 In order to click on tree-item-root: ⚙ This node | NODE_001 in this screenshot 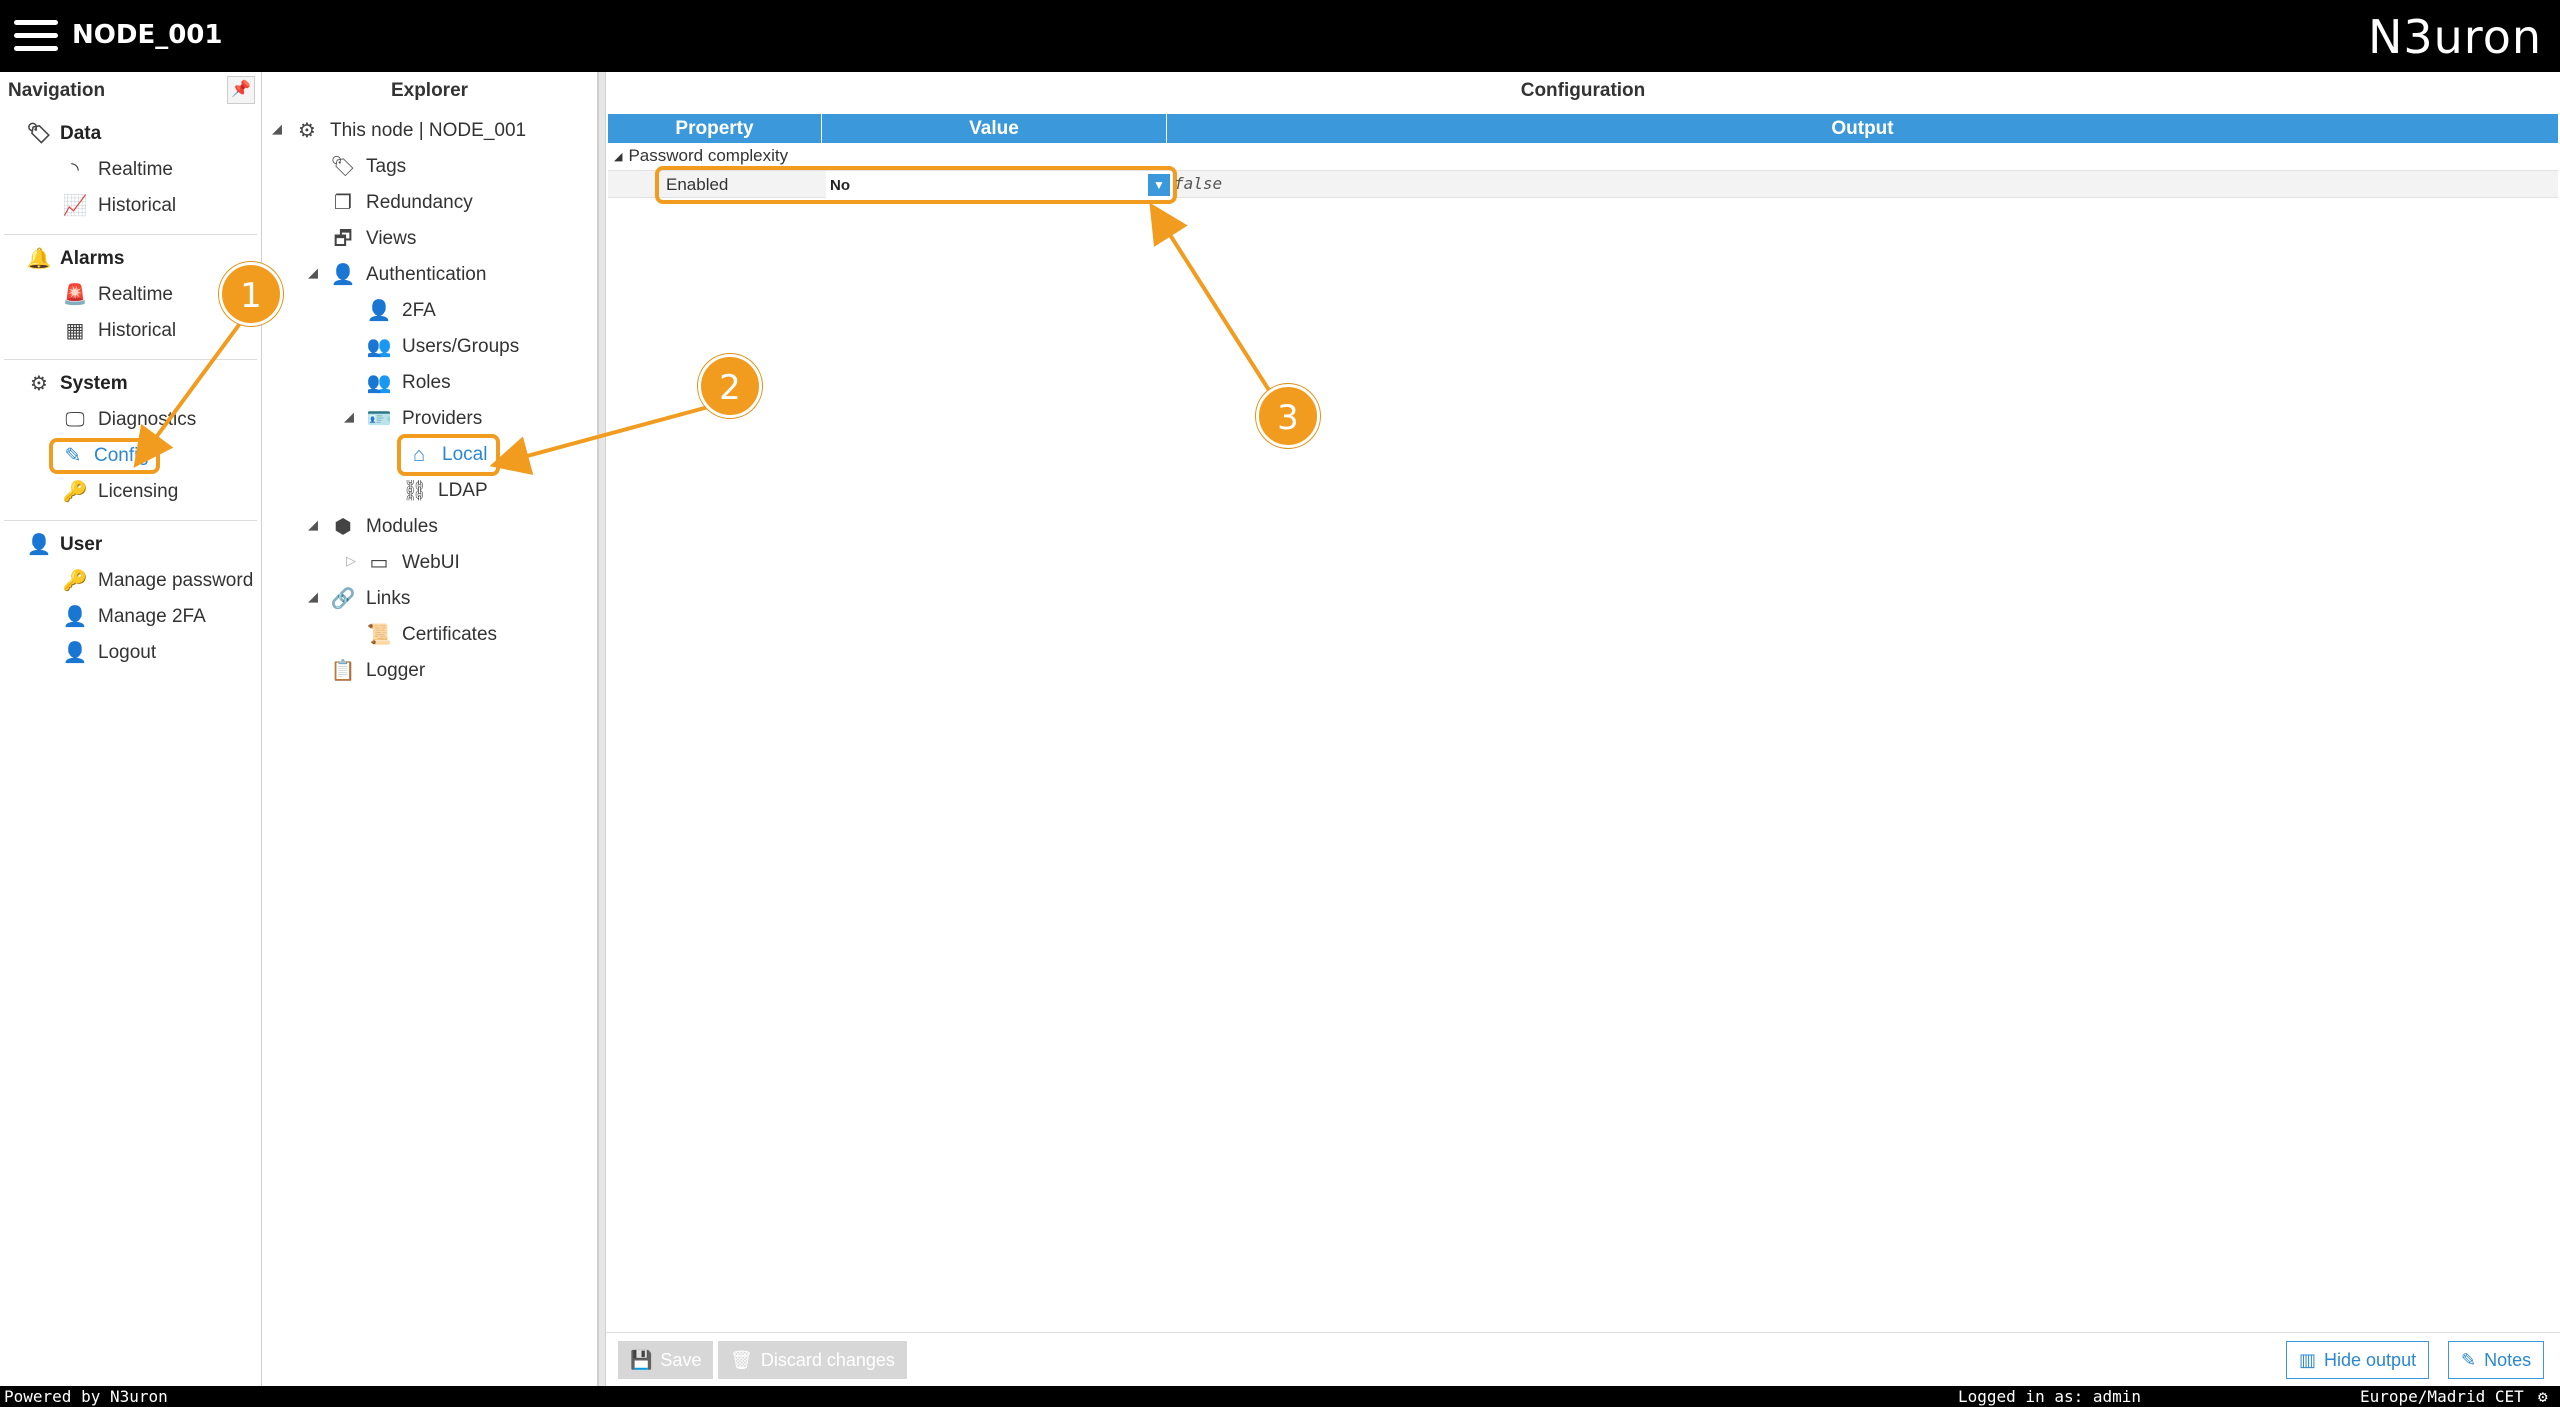, I will do `click(410, 131)`.